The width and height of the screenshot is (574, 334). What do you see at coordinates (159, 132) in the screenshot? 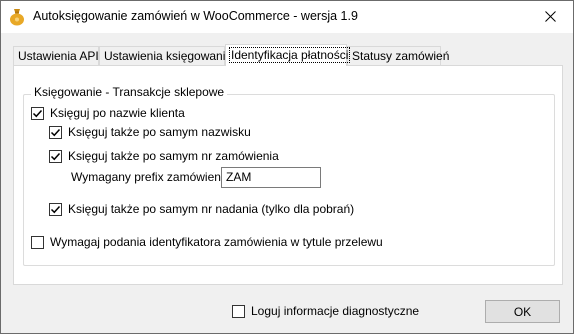
I see `option-label: Księguj także po samym nazwisku` at bounding box center [159, 132].